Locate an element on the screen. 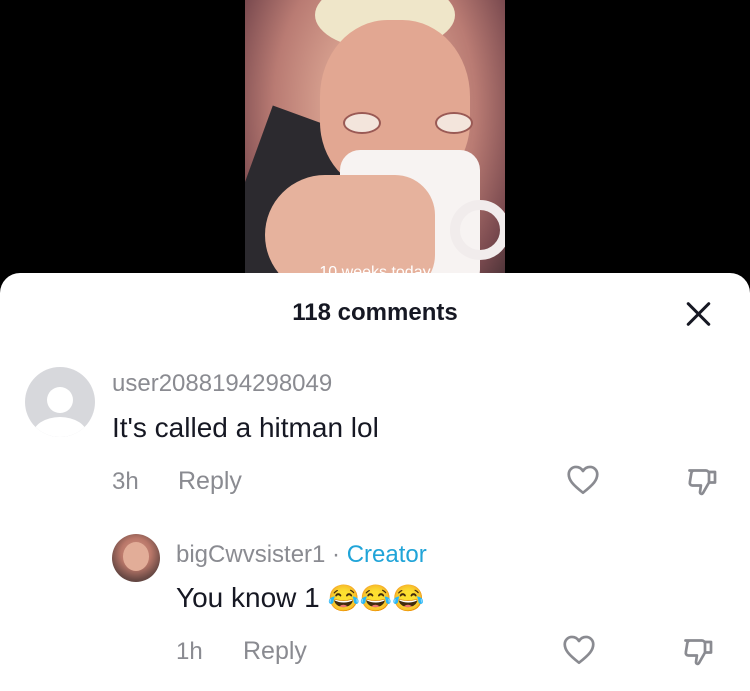 This screenshot has width=750, height=691. creator-badge: Creator is located at coordinates (386, 554).